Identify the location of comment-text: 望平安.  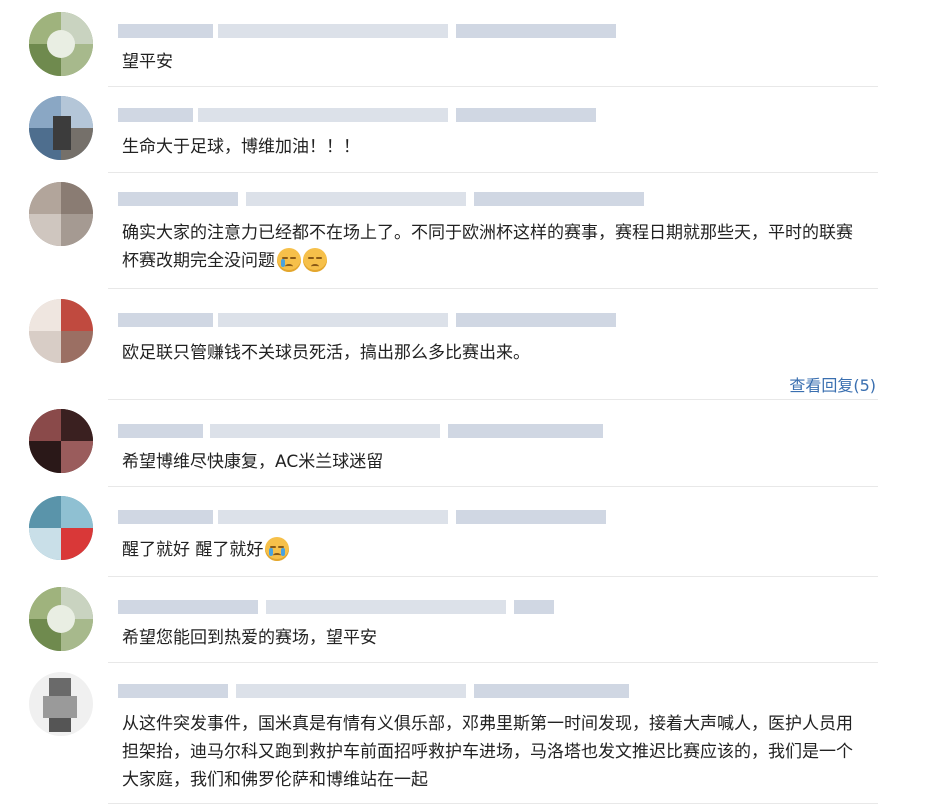
(147, 62).